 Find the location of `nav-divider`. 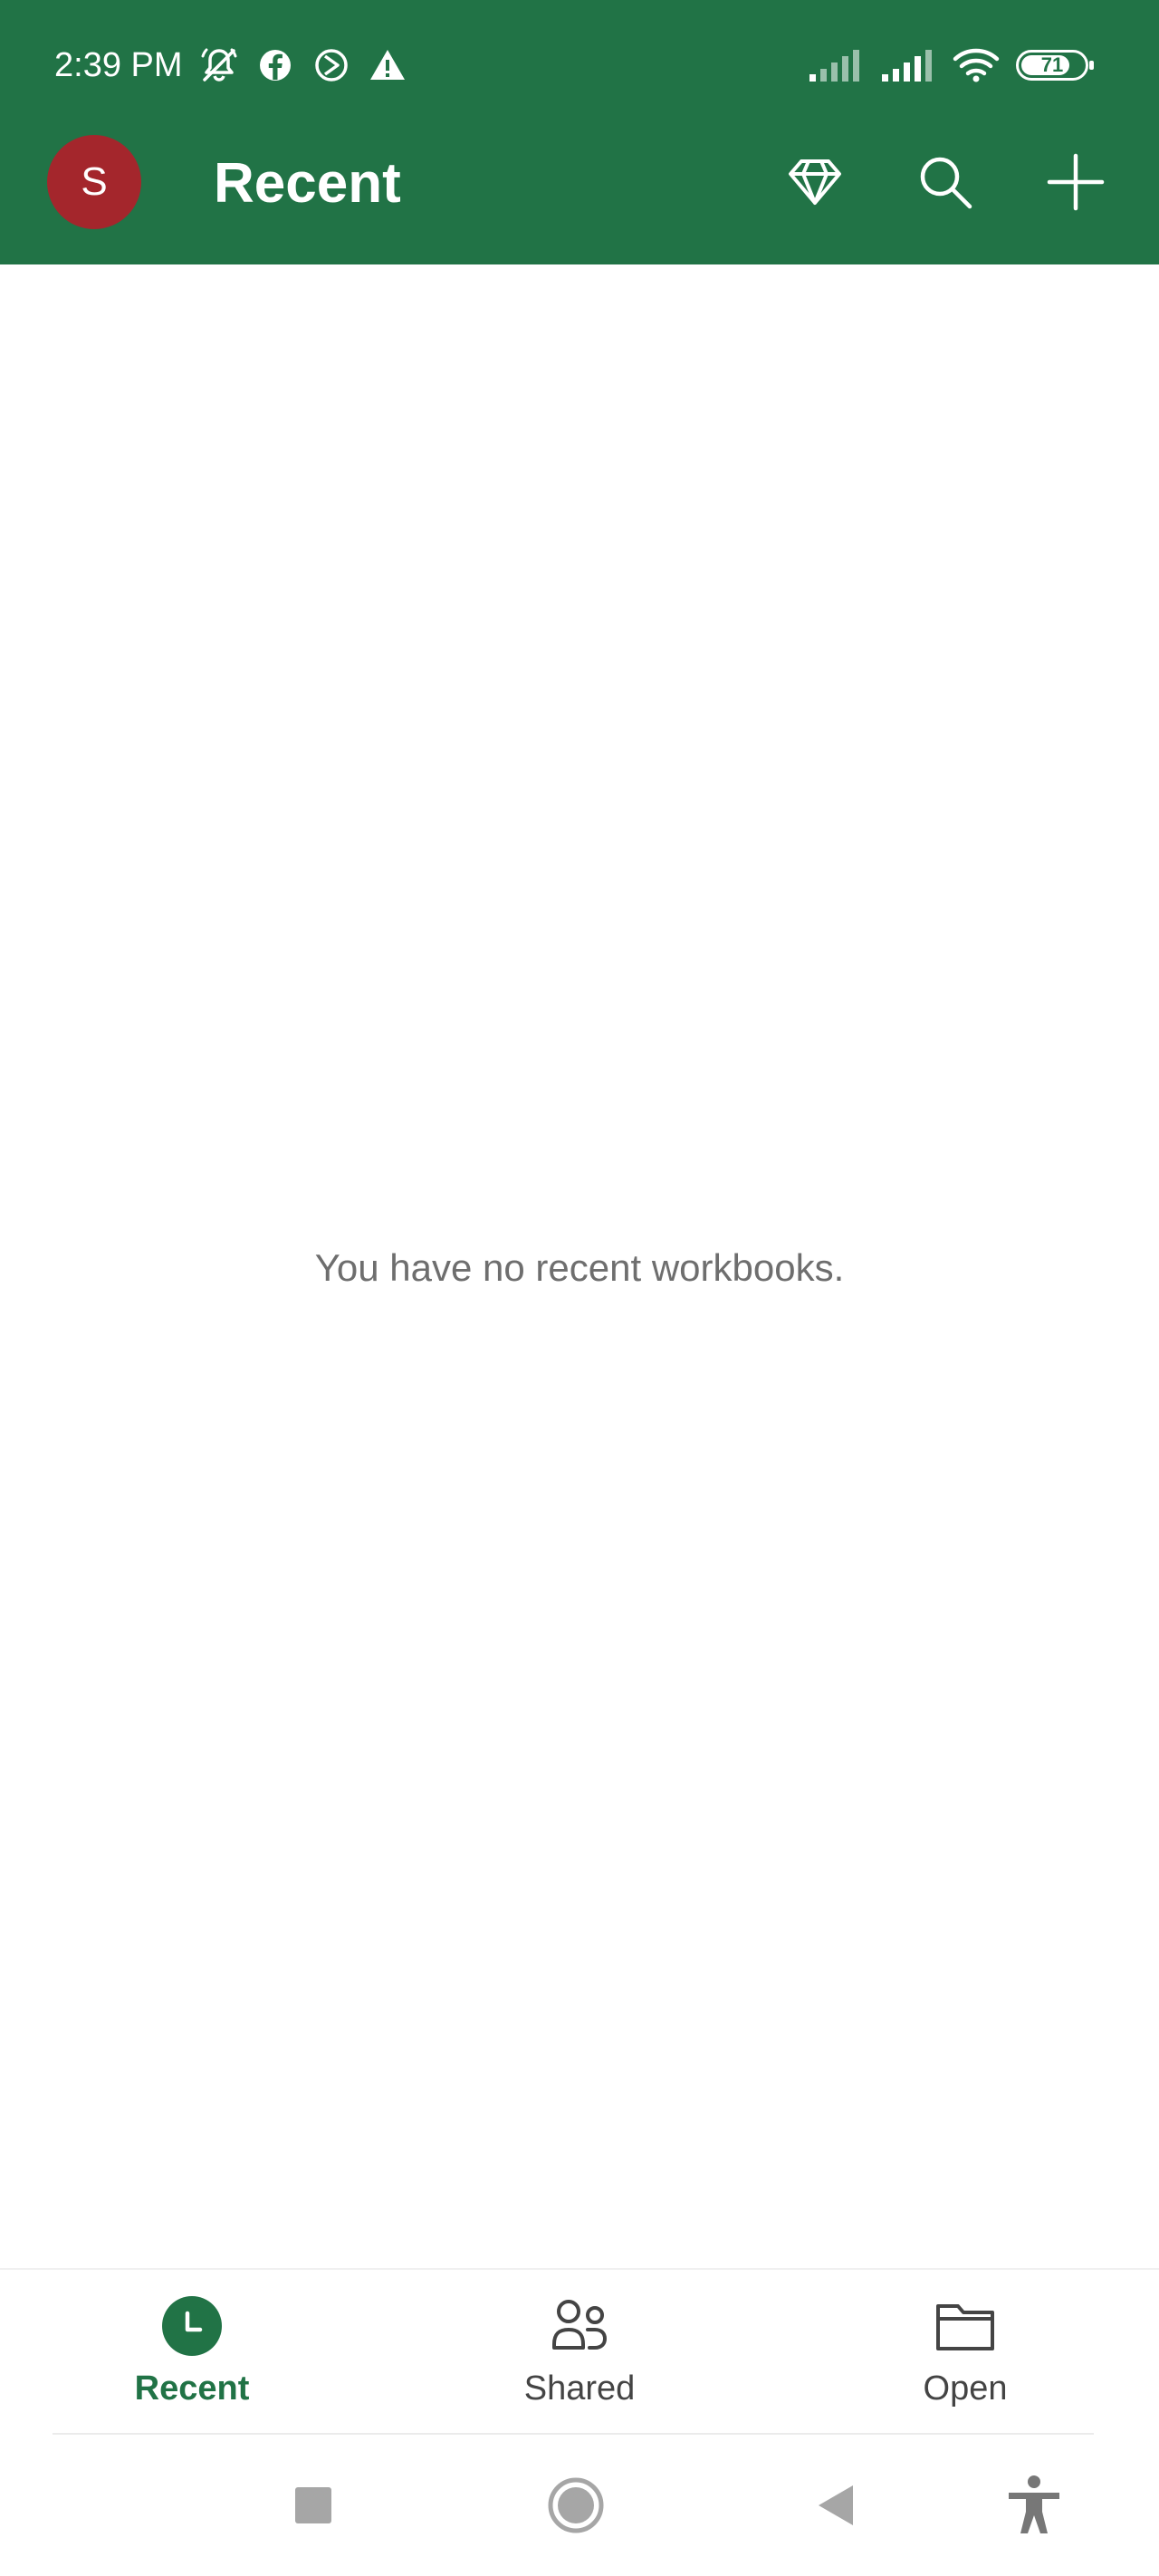

nav-divider is located at coordinates (574, 2434).